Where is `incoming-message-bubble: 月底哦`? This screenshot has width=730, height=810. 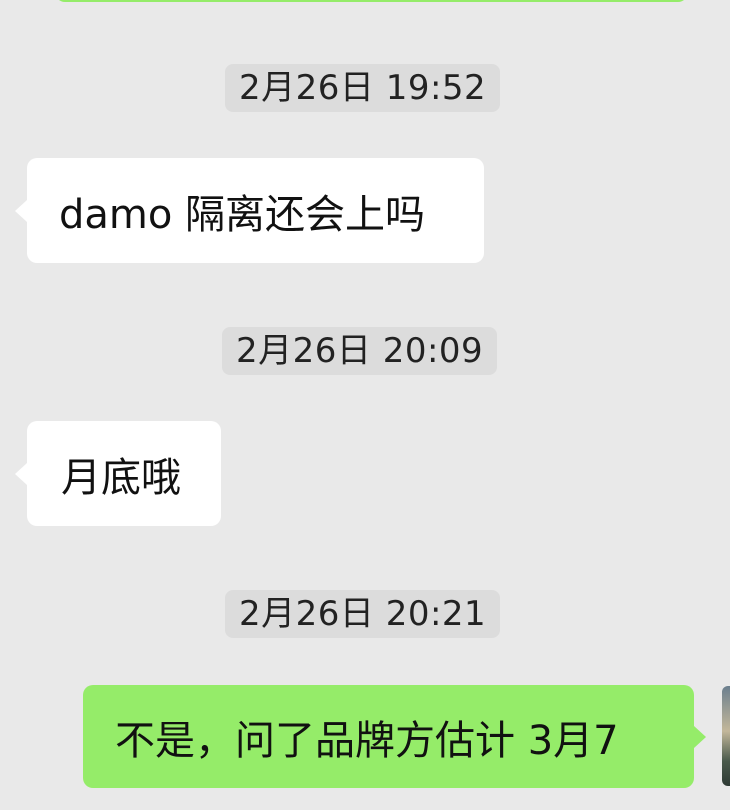 incoming-message-bubble: 月底哦 is located at coordinates (118, 473).